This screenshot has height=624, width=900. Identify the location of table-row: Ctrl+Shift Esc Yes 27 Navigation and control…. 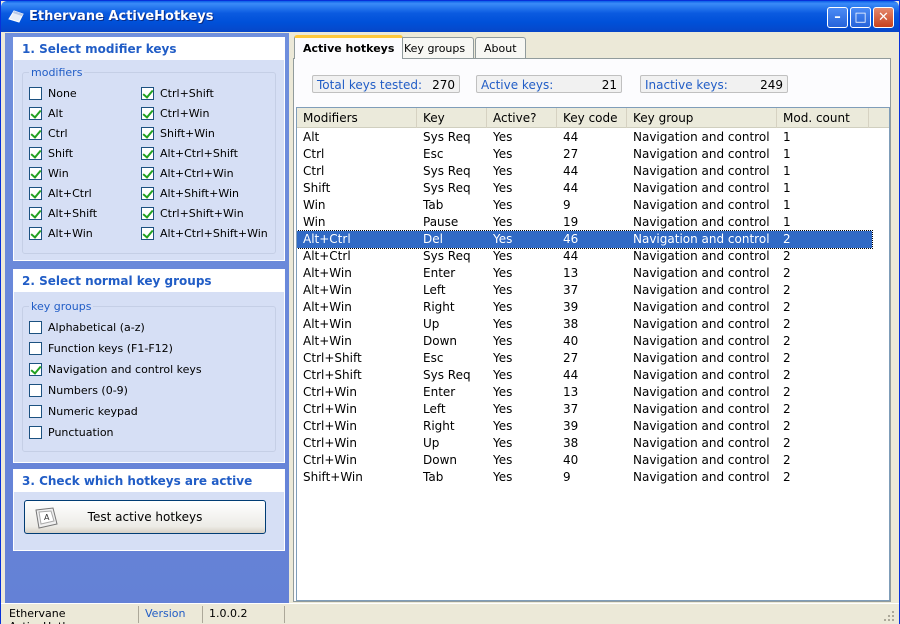
(584, 358).